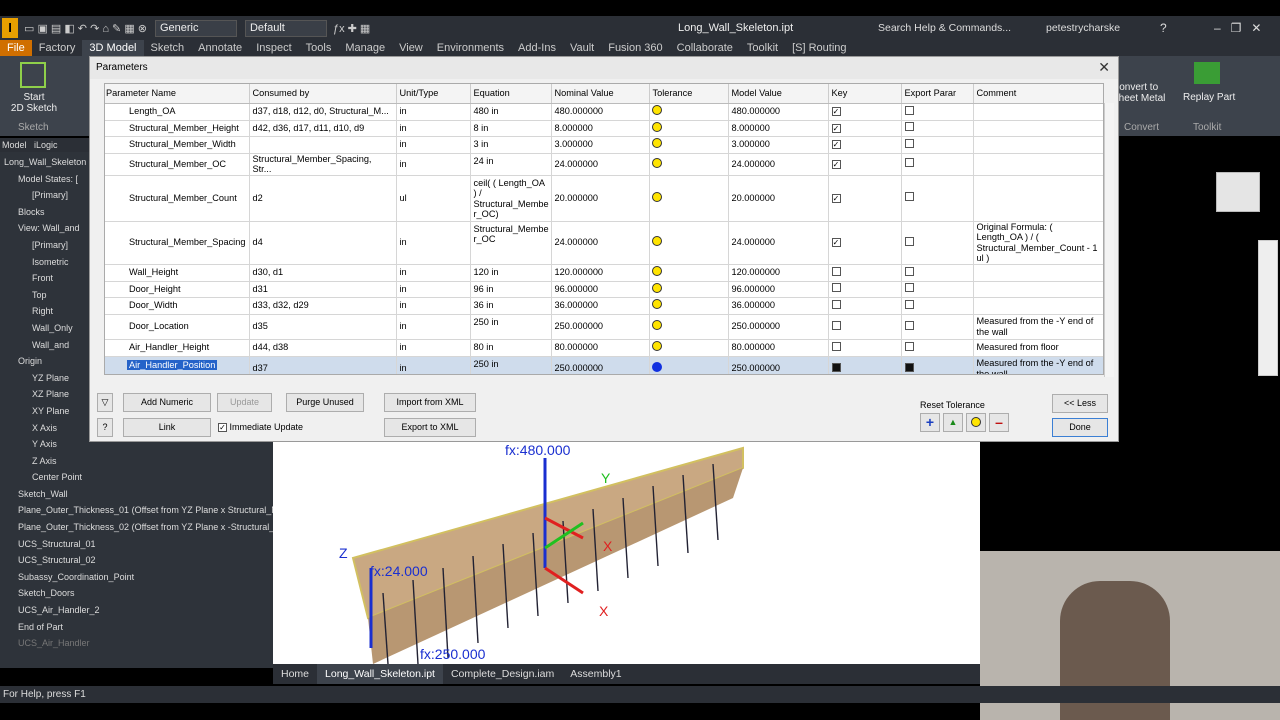 The width and height of the screenshot is (1280, 720). I want to click on replay-part-button: Replay Part, so click(1209, 97).